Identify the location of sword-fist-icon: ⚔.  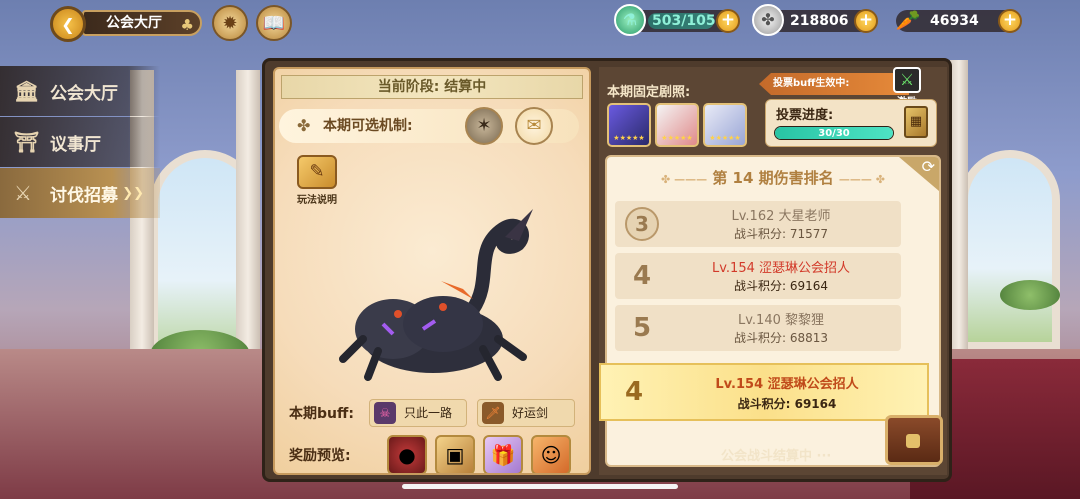
(23, 193).